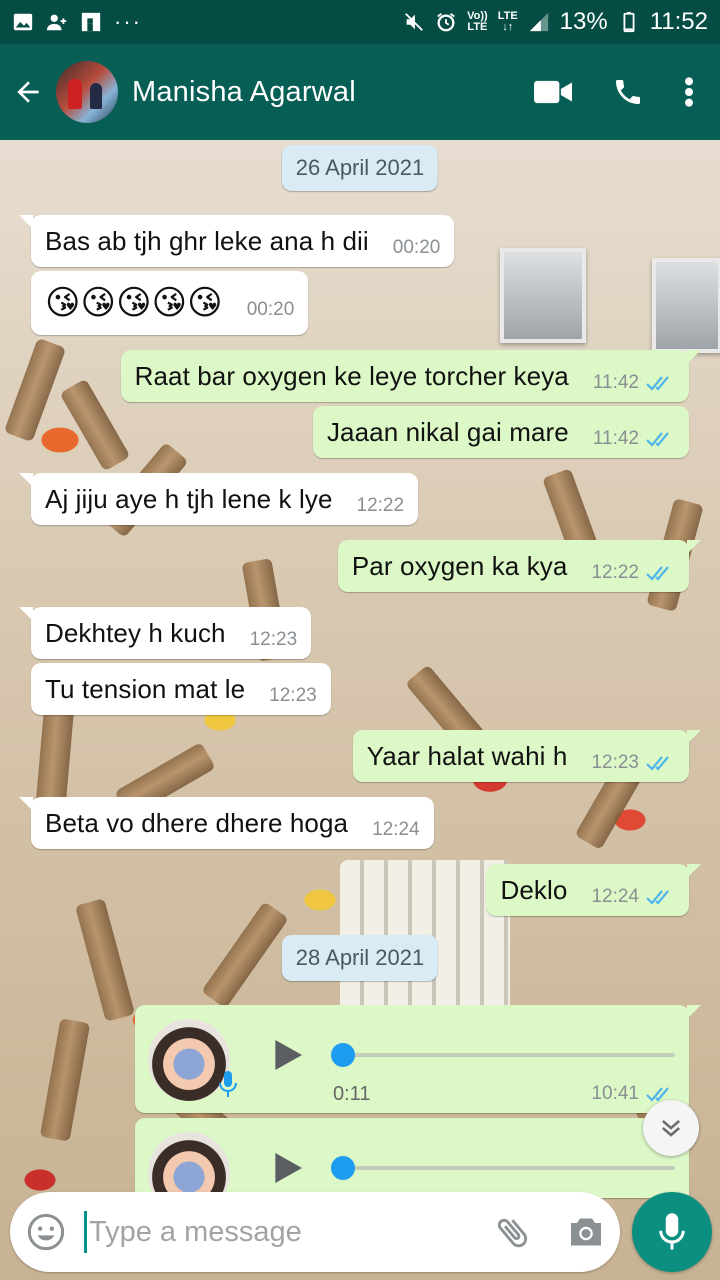 The height and width of the screenshot is (1280, 720). Describe the element at coordinates (207, 240) in the screenshot. I see `message-text: Bas ab tjh ghr leke ana h dii` at that location.